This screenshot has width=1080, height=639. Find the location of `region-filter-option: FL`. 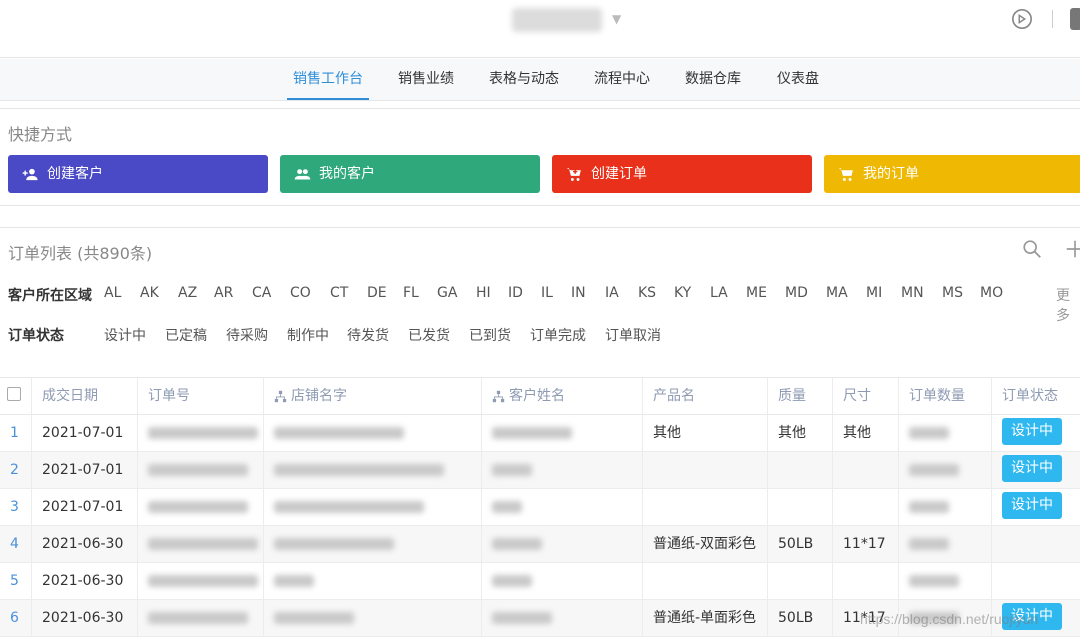

region-filter-option: FL is located at coordinates (411, 293).